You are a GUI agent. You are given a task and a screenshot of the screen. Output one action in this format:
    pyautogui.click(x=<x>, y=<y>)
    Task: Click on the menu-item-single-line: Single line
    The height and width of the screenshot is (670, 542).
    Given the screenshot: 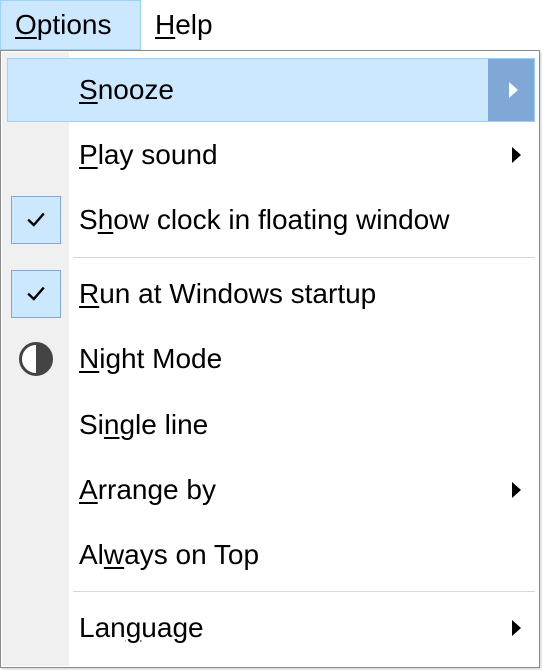 What is the action you would take?
    pyautogui.click(x=271, y=425)
    